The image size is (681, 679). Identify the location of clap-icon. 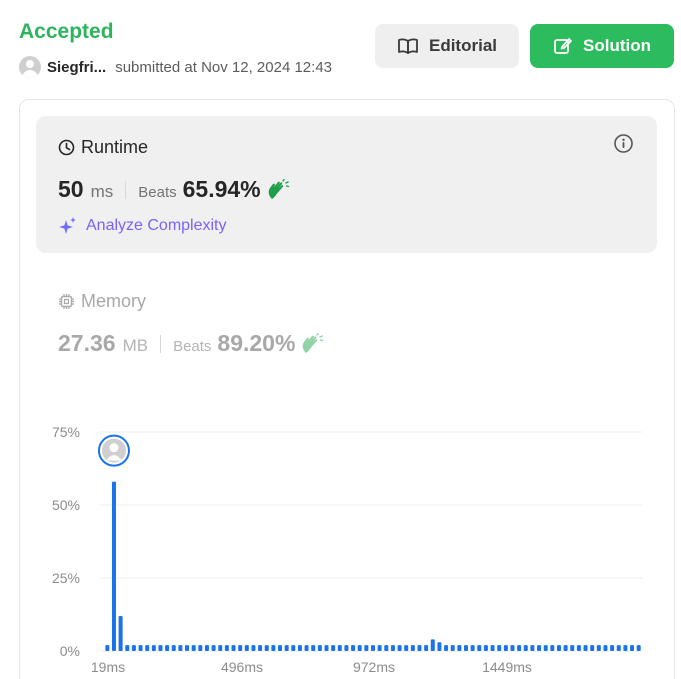
(278, 188).